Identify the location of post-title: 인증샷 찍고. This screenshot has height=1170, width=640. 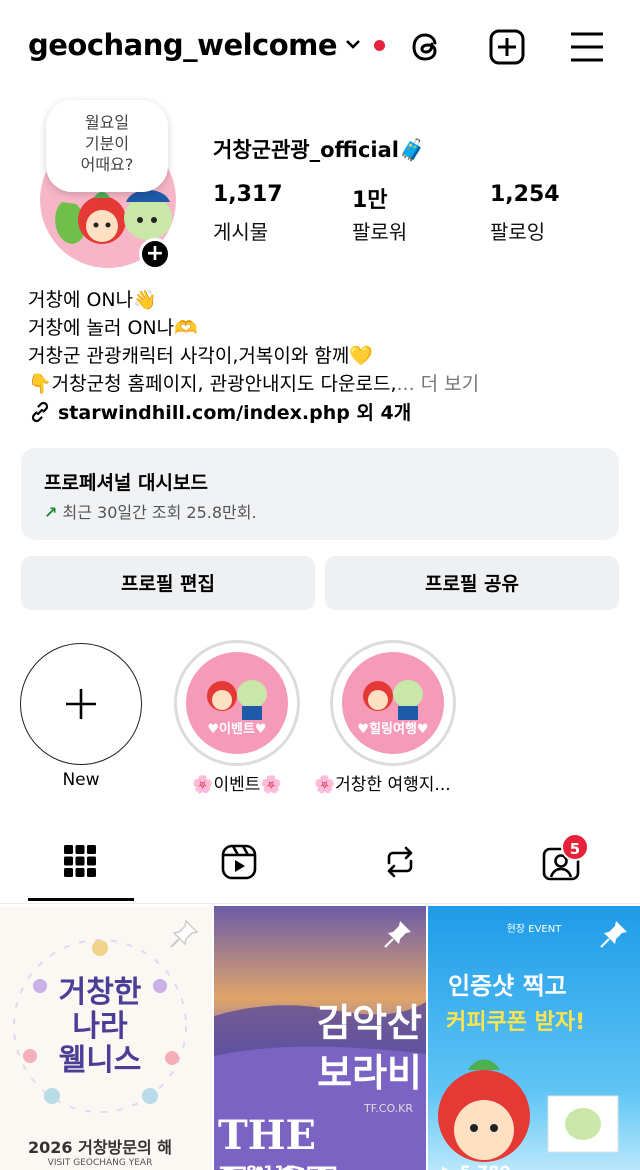
(507, 986).